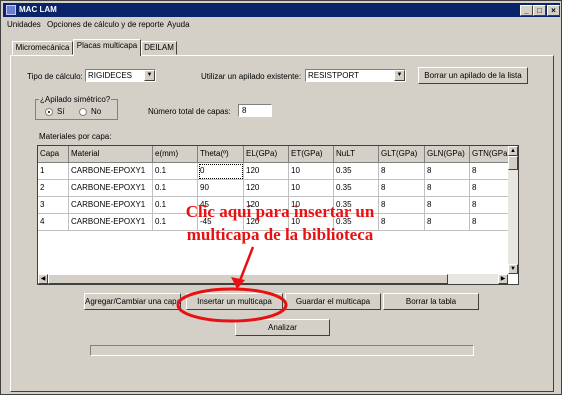 The width and height of the screenshot is (564, 397). I want to click on annotation-graphic, so click(232, 284).